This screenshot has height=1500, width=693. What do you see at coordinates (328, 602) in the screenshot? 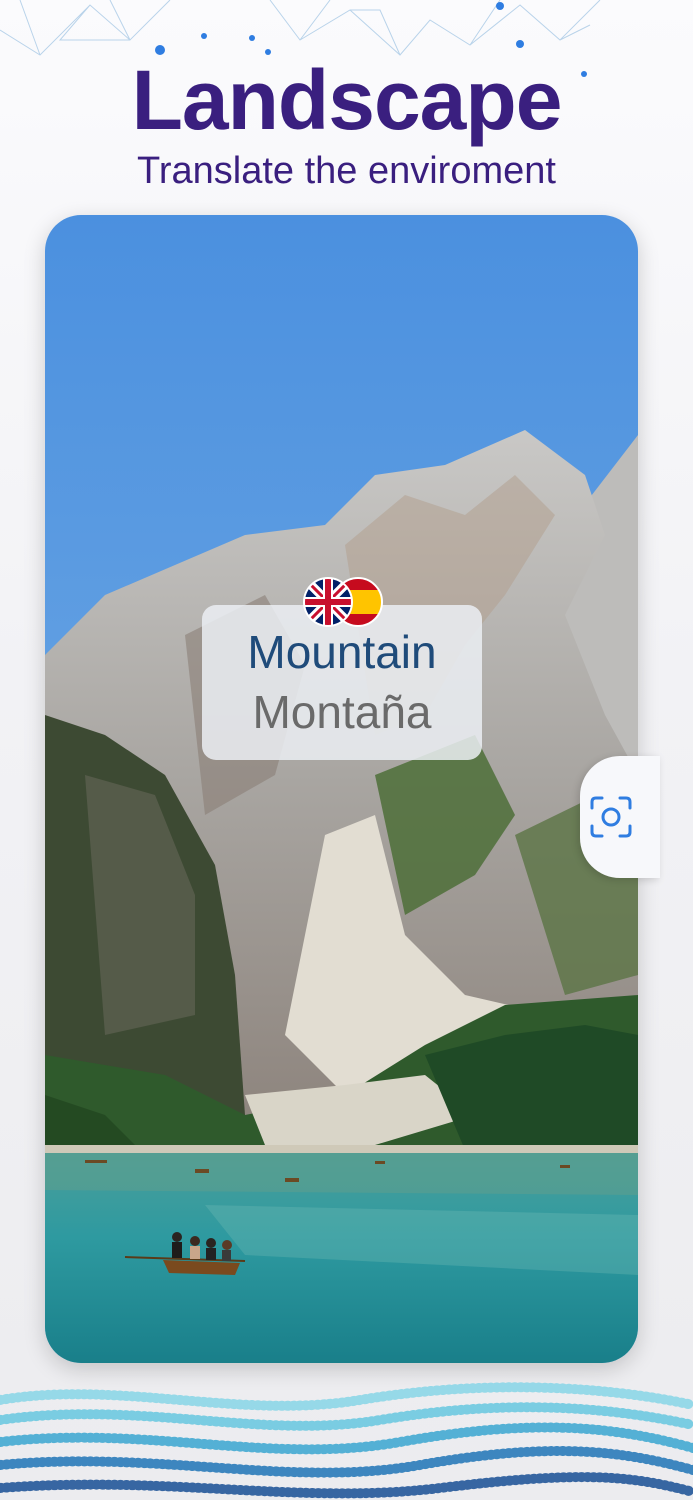
I see `uk-flag-icon` at bounding box center [328, 602].